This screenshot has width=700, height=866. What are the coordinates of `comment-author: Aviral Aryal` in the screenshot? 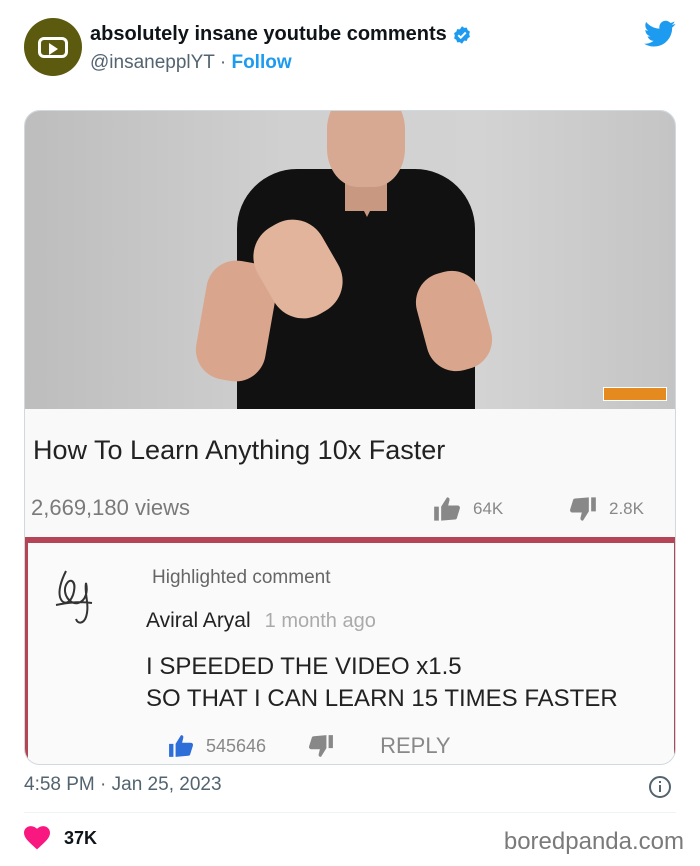 It's located at (198, 621).